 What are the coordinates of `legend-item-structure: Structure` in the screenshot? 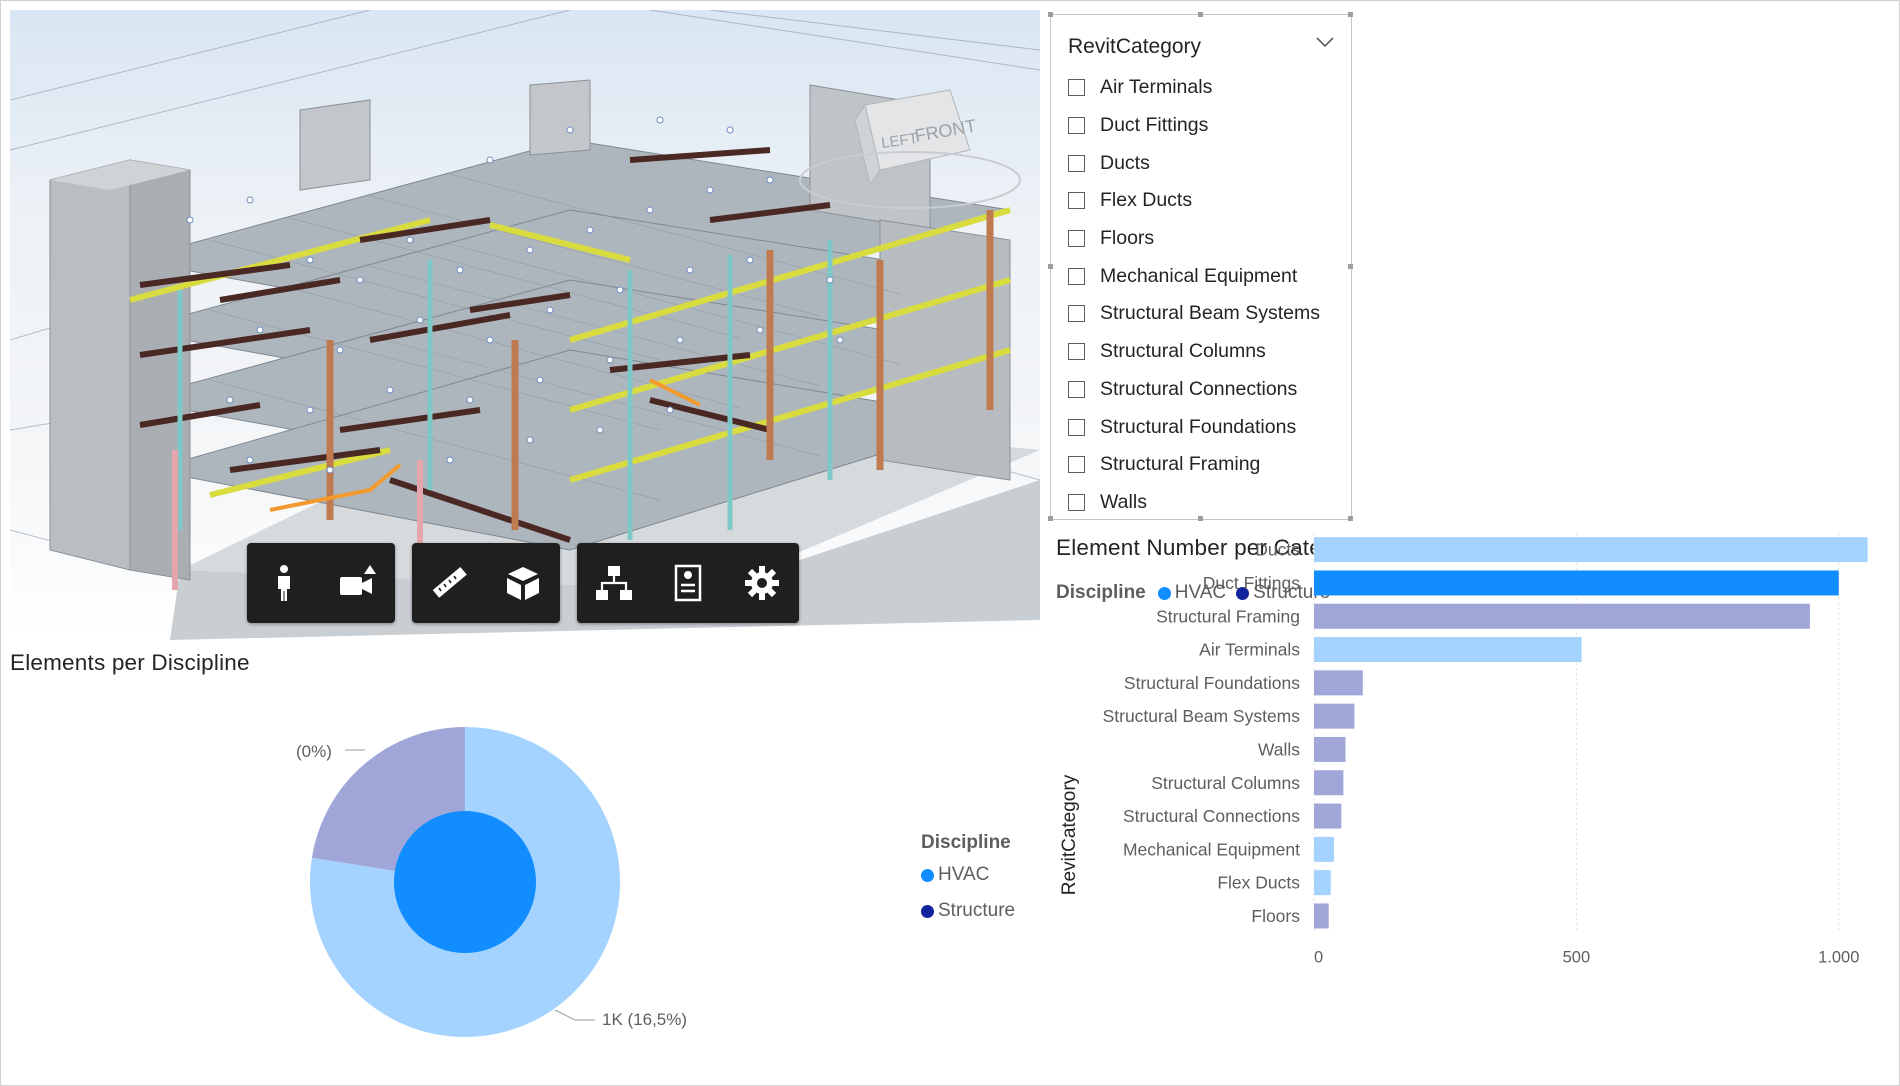 It's located at (968, 911).